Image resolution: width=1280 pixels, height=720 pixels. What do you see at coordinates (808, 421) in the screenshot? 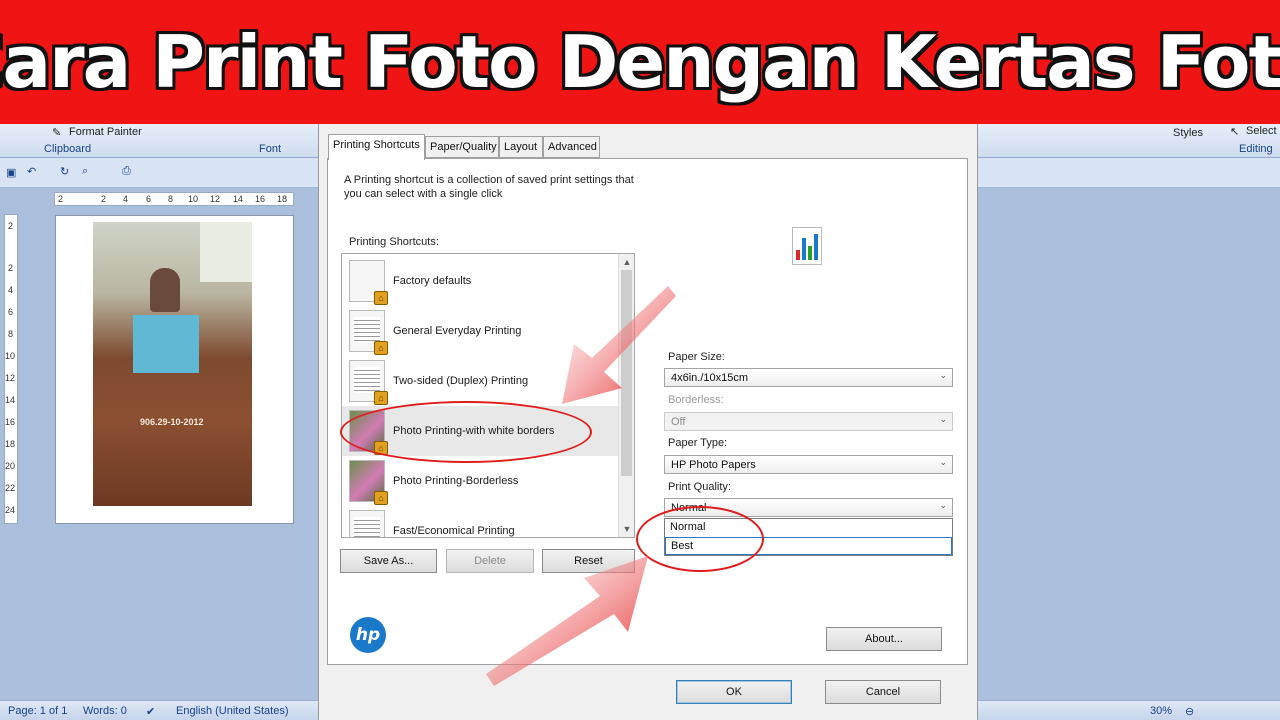
I see `borderless-select: Off ⌄` at bounding box center [808, 421].